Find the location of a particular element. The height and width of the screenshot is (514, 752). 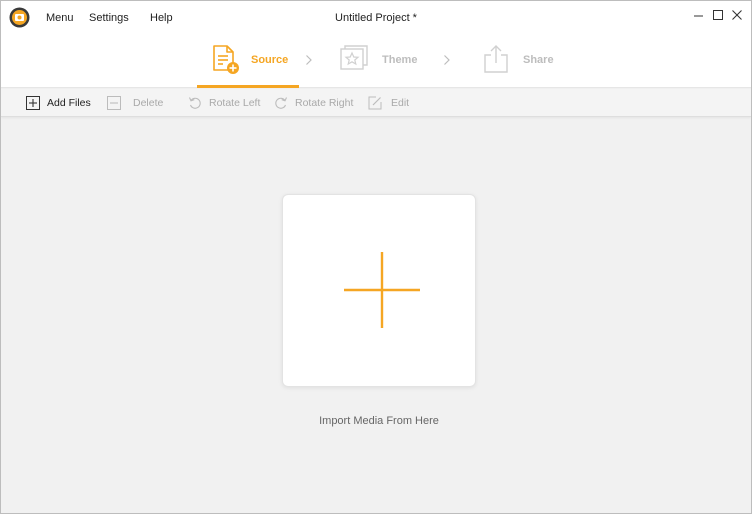

rotate-left-button: Rotate Left is located at coordinates (224, 103).